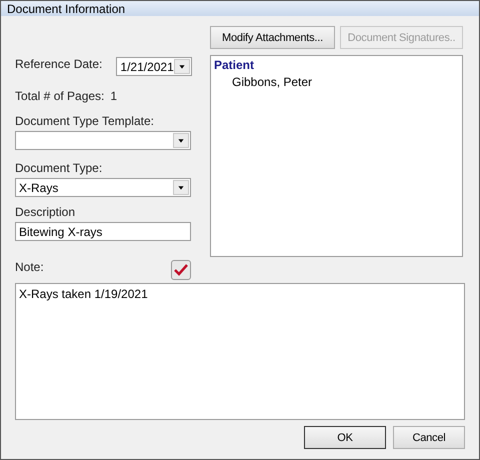 The width and height of the screenshot is (480, 460). I want to click on document-type-dropdown: X-Rays, so click(103, 187).